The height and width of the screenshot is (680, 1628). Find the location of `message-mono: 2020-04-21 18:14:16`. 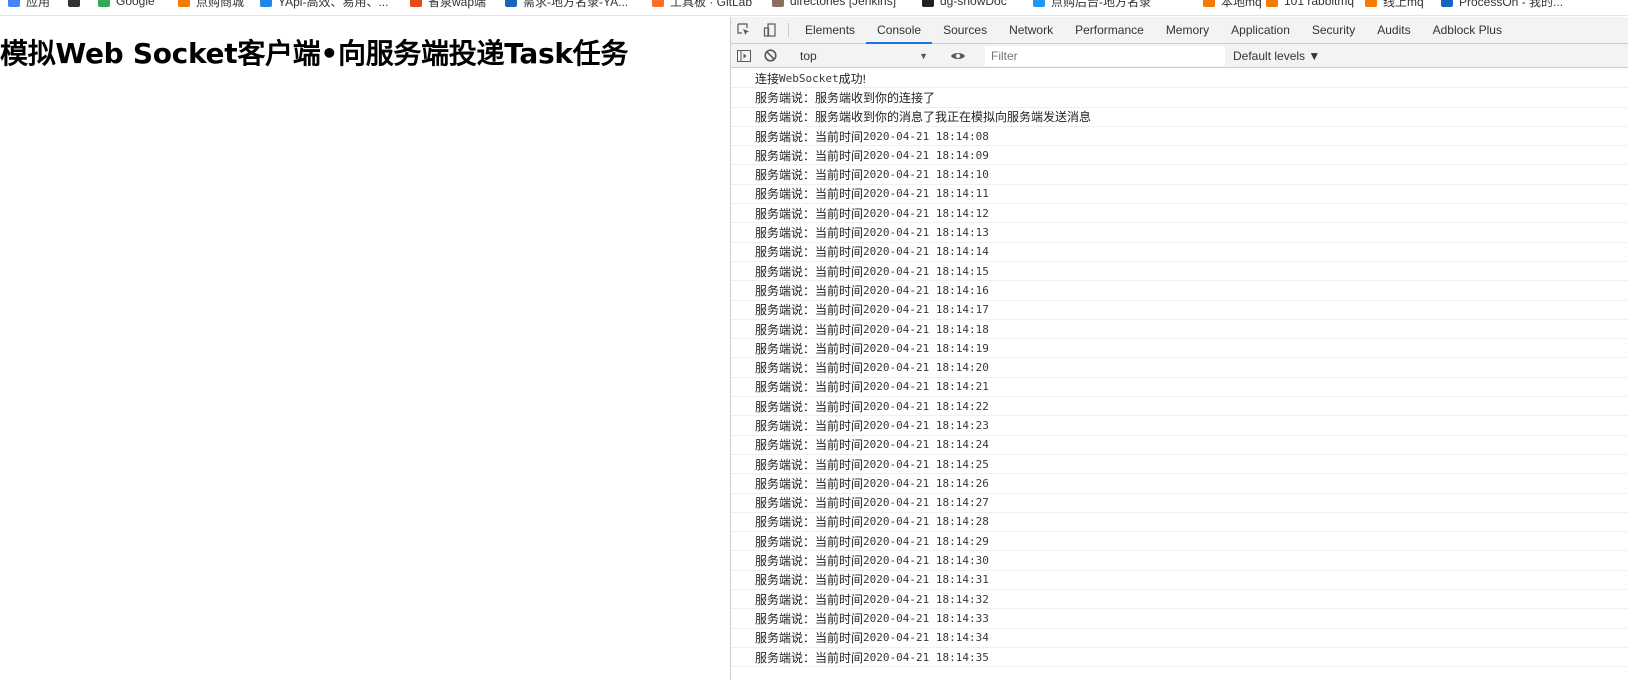

message-mono: 2020-04-21 18:14:16 is located at coordinates (926, 290).